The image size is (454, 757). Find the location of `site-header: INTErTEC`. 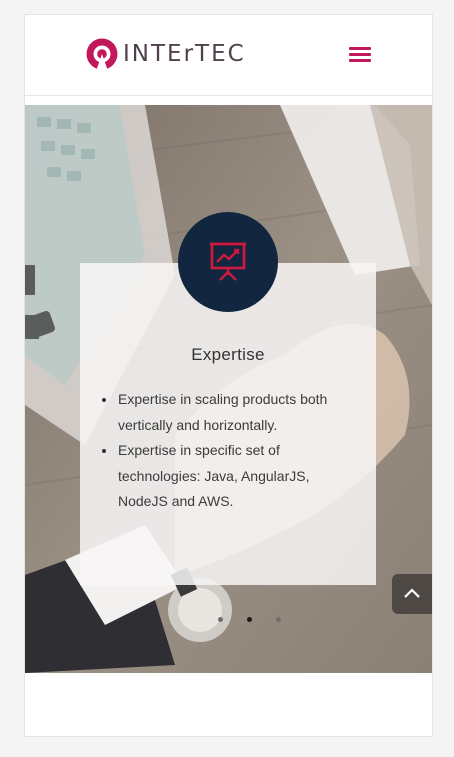

site-header: INTErTEC is located at coordinates (228, 55).